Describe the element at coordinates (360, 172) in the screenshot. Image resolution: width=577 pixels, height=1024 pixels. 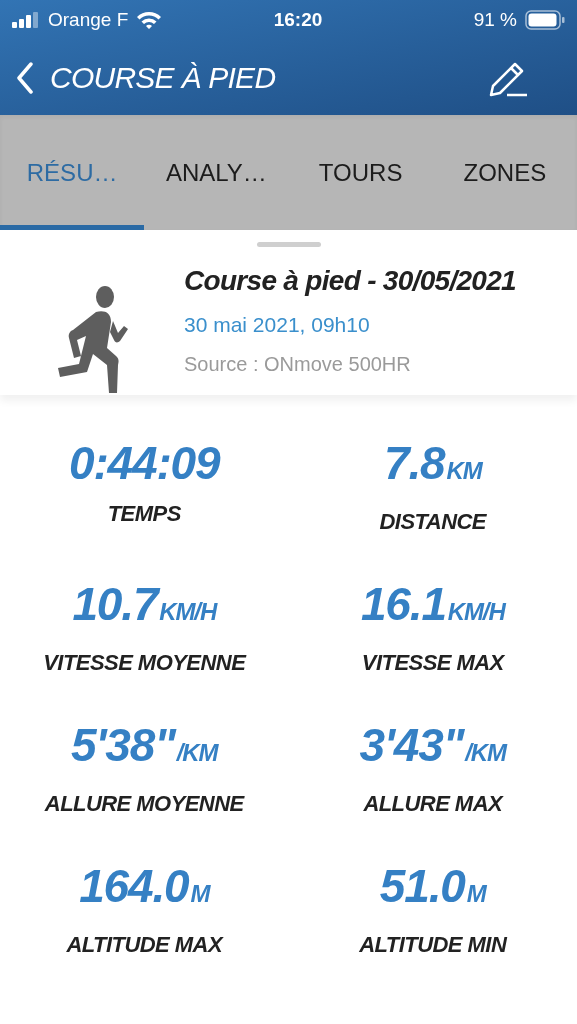
I see `tab: TOURS` at that location.